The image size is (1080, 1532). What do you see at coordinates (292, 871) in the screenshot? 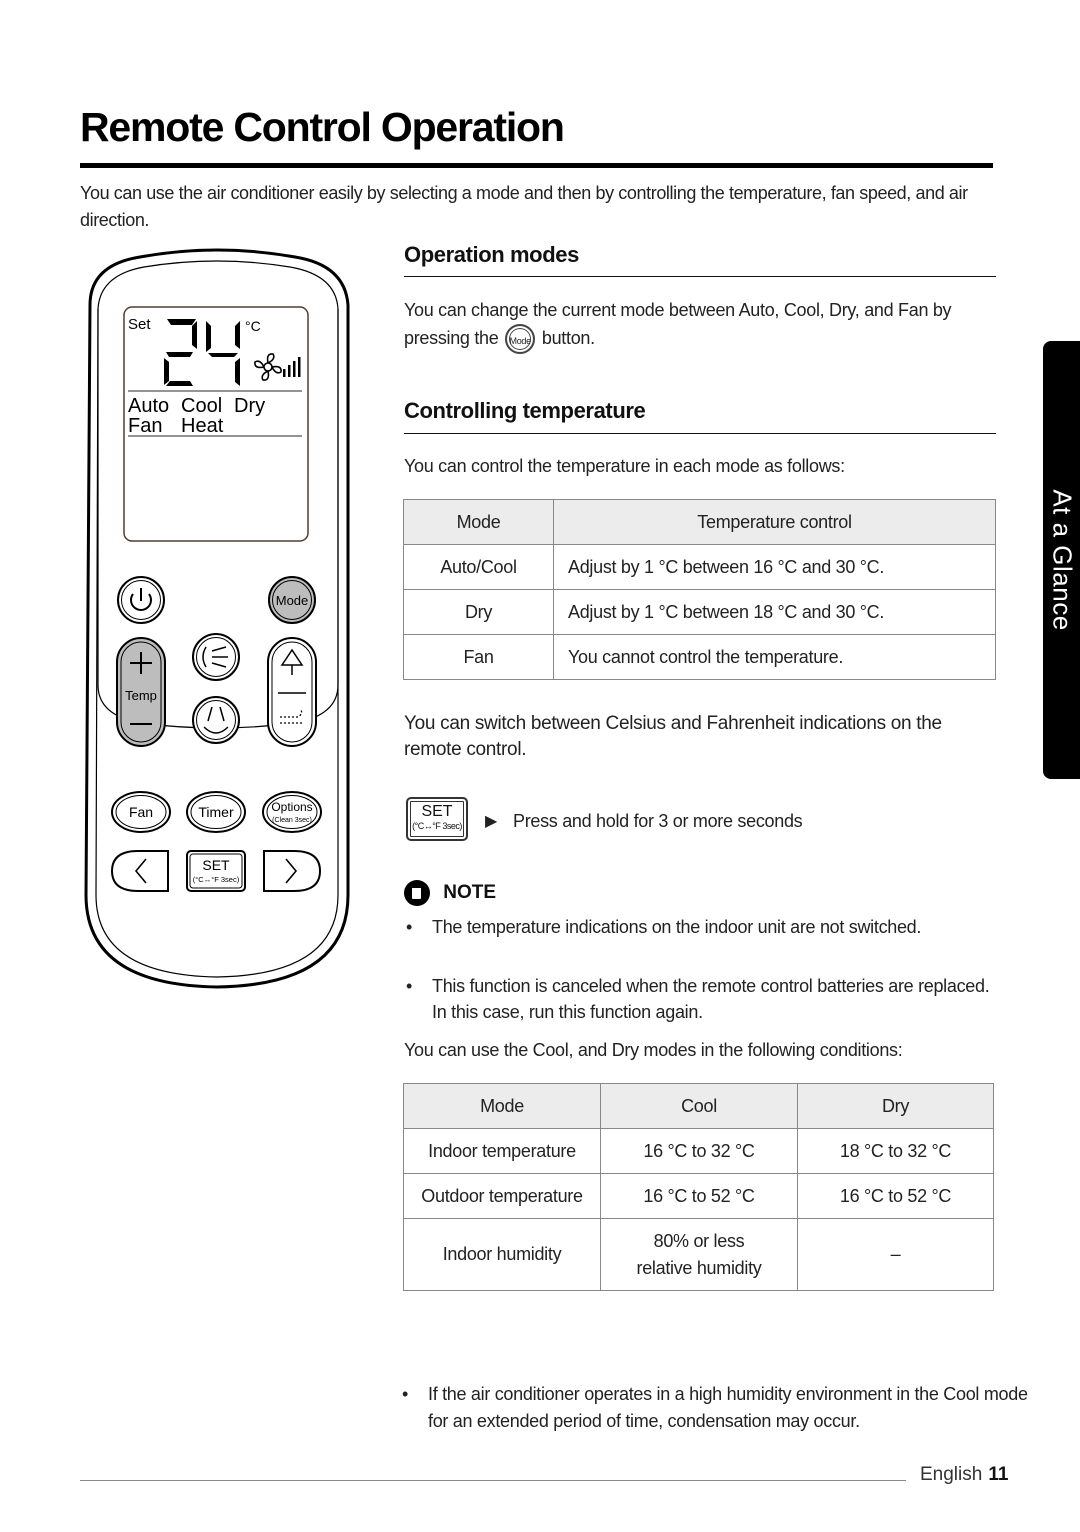
I see `right-arrow-button` at bounding box center [292, 871].